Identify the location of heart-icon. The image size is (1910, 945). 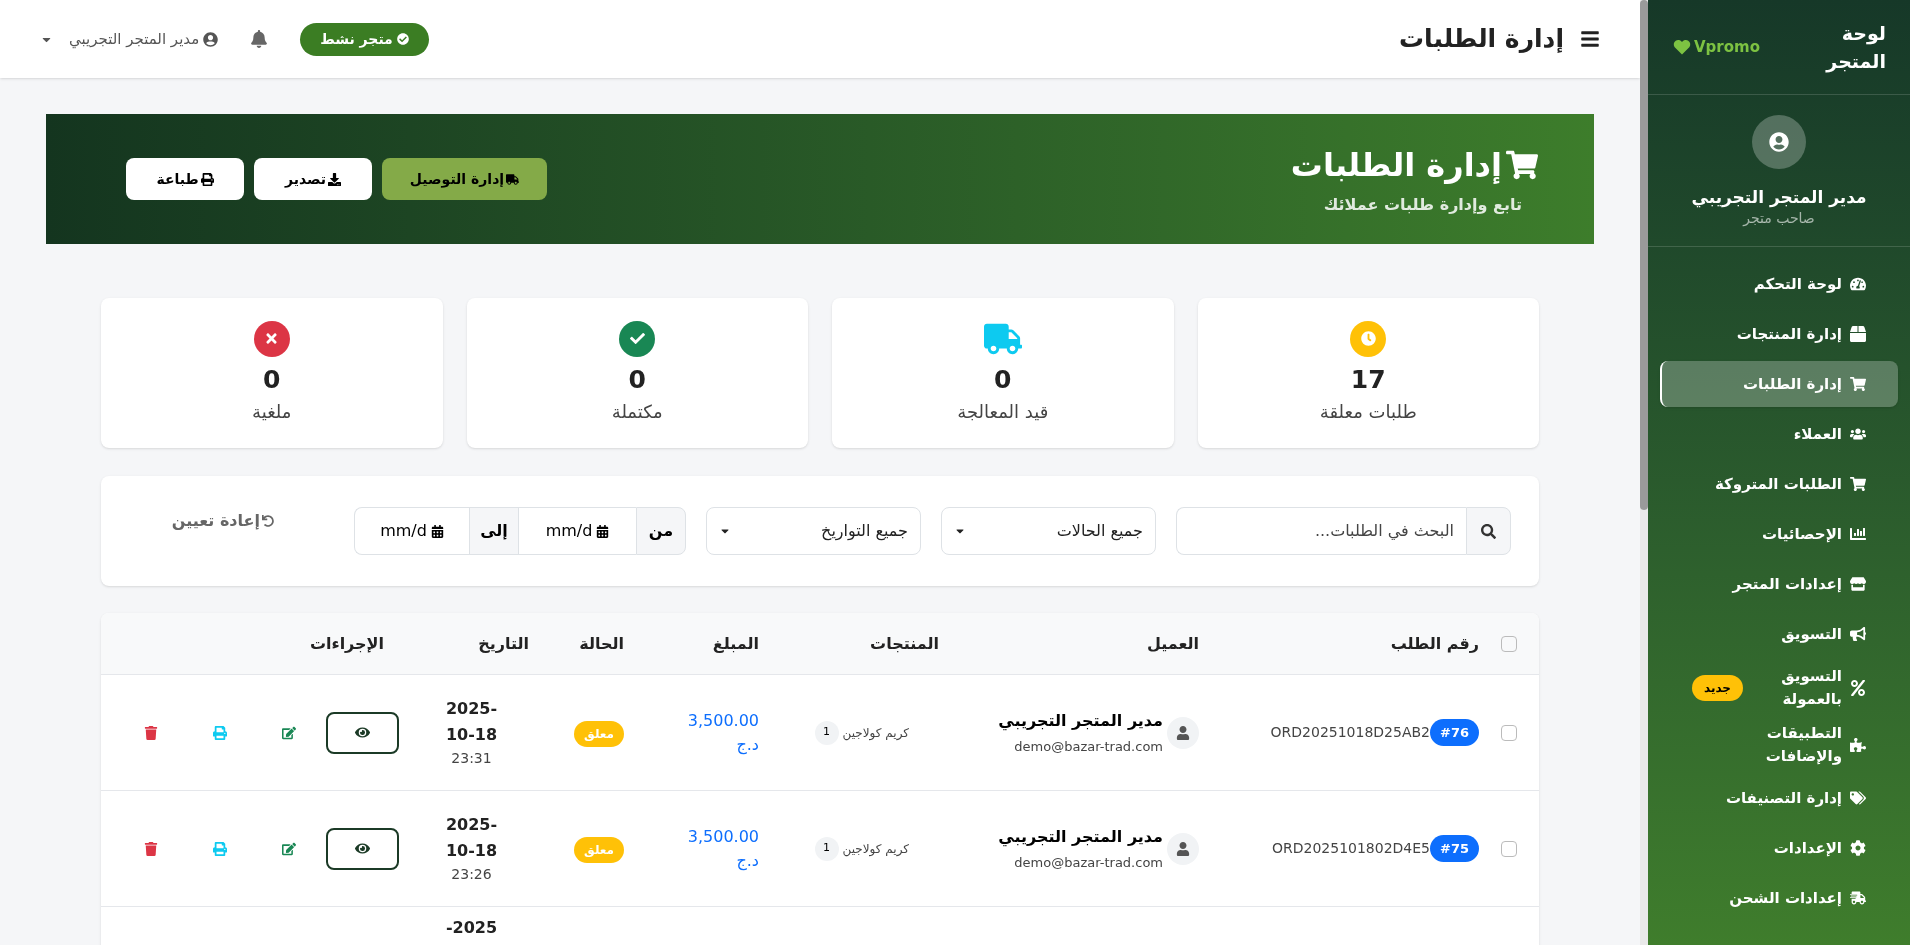
(1682, 47).